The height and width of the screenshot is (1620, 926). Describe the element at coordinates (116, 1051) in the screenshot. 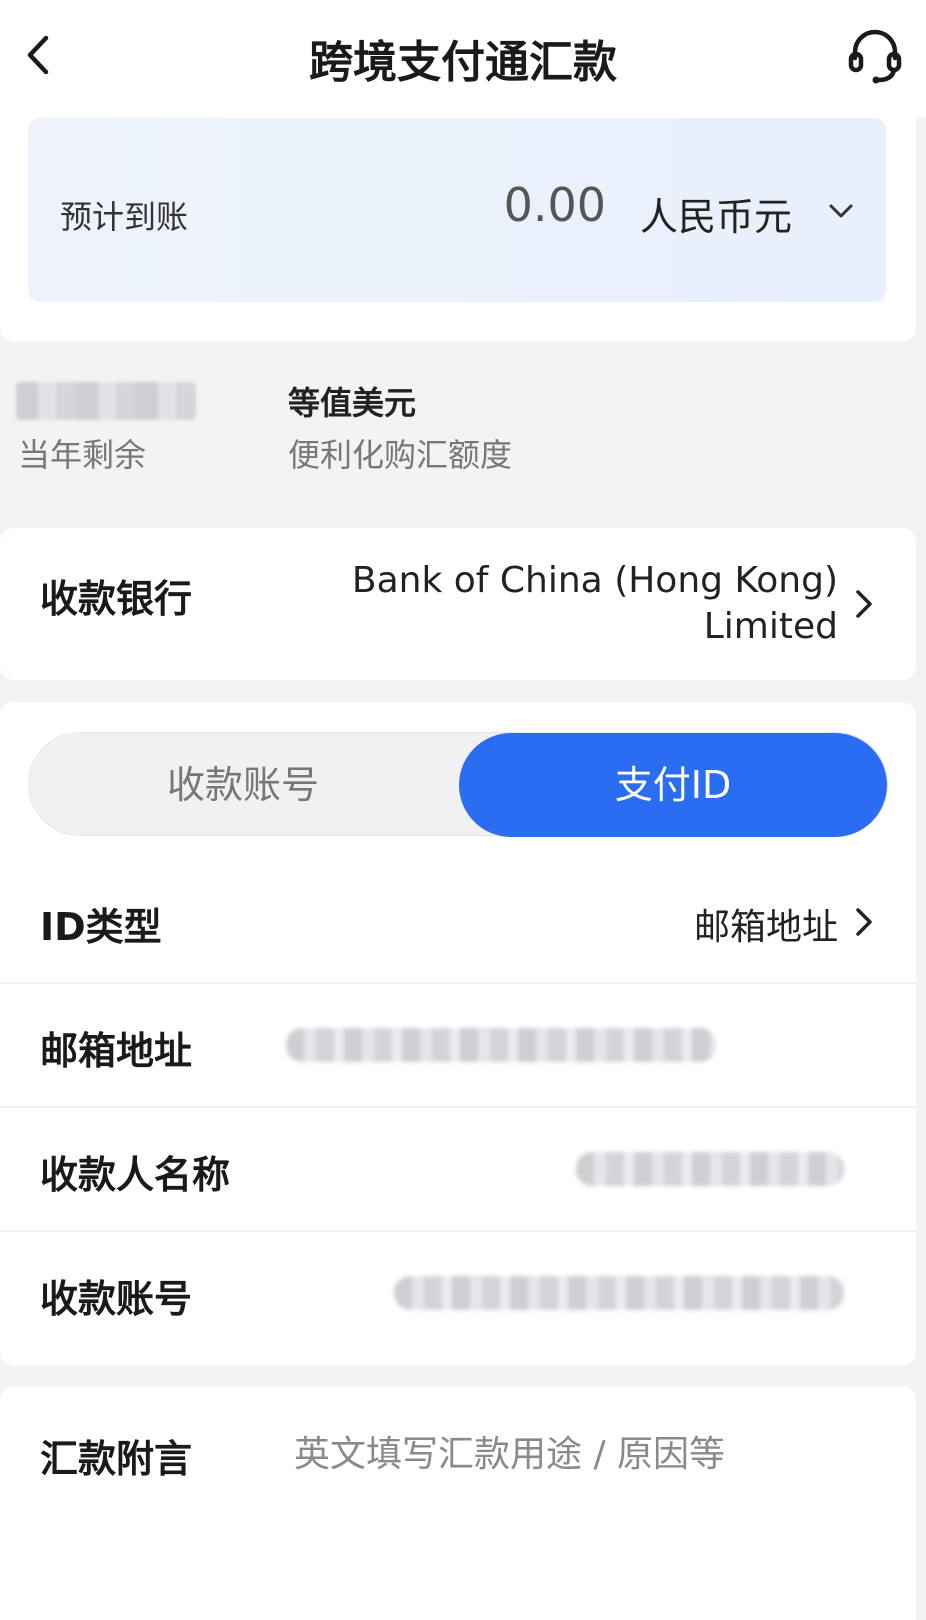

I see `email-label: 邮箱地址` at that location.